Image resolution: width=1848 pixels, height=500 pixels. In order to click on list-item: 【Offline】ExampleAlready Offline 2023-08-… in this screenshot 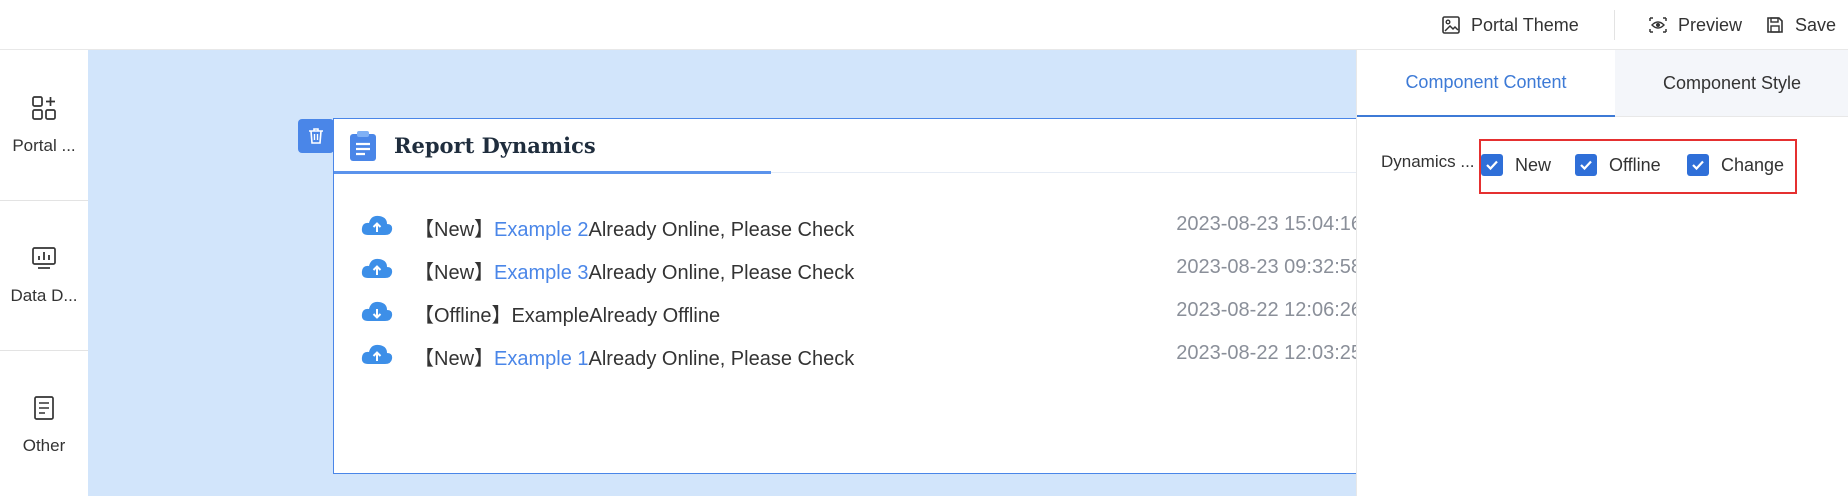, I will do `click(879, 311)`.